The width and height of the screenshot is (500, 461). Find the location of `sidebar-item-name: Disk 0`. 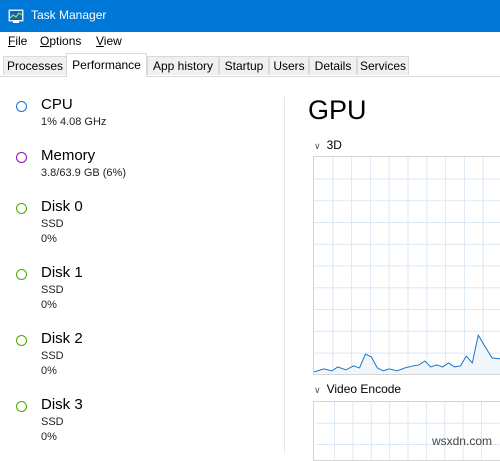

sidebar-item-name: Disk 0 is located at coordinates (62, 206).